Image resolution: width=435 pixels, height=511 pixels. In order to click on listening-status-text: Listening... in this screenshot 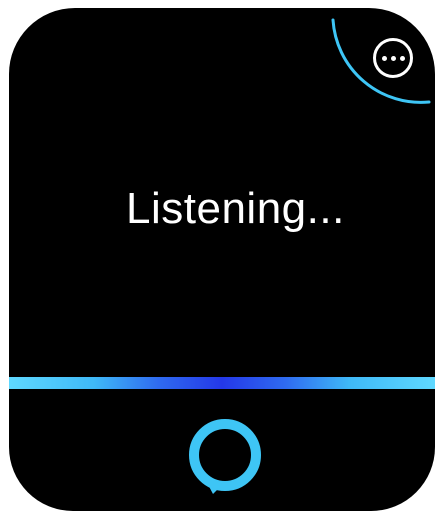, I will do `click(235, 208)`.